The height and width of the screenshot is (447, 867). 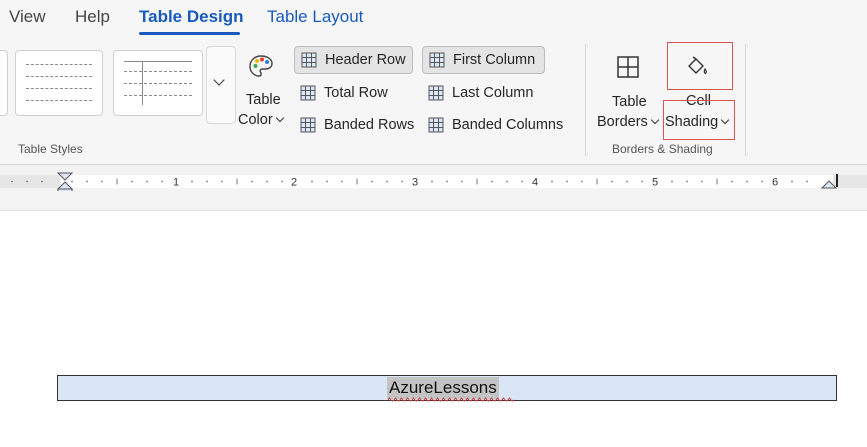 What do you see at coordinates (699, 120) in the screenshot?
I see `cell-shading-dropdown-highlight` at bounding box center [699, 120].